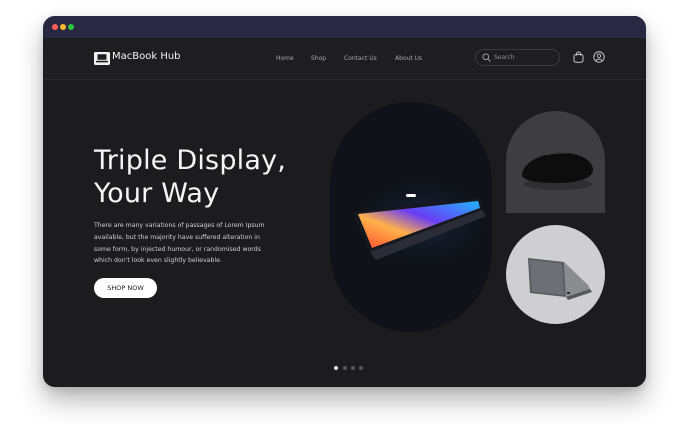  I want to click on brand-name: MacBook Hub, so click(146, 56).